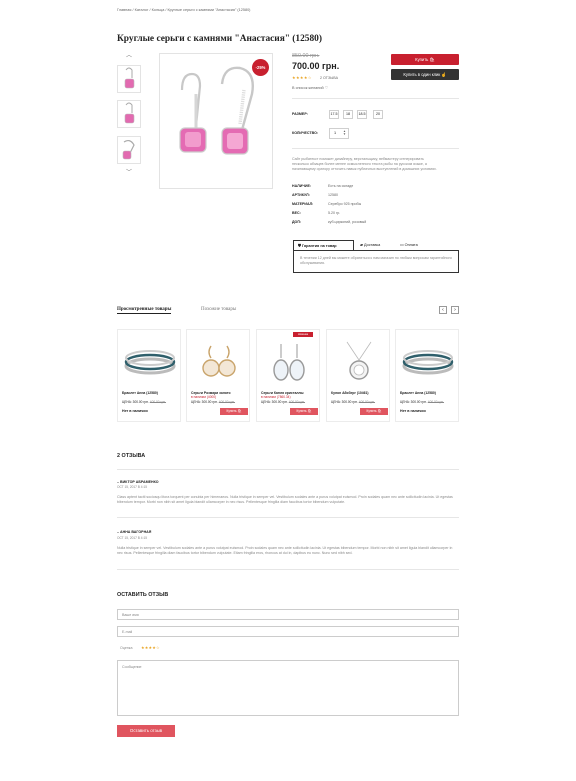  What do you see at coordinates (378, 114) in the screenshot?
I see `size-option: 20` at bounding box center [378, 114].